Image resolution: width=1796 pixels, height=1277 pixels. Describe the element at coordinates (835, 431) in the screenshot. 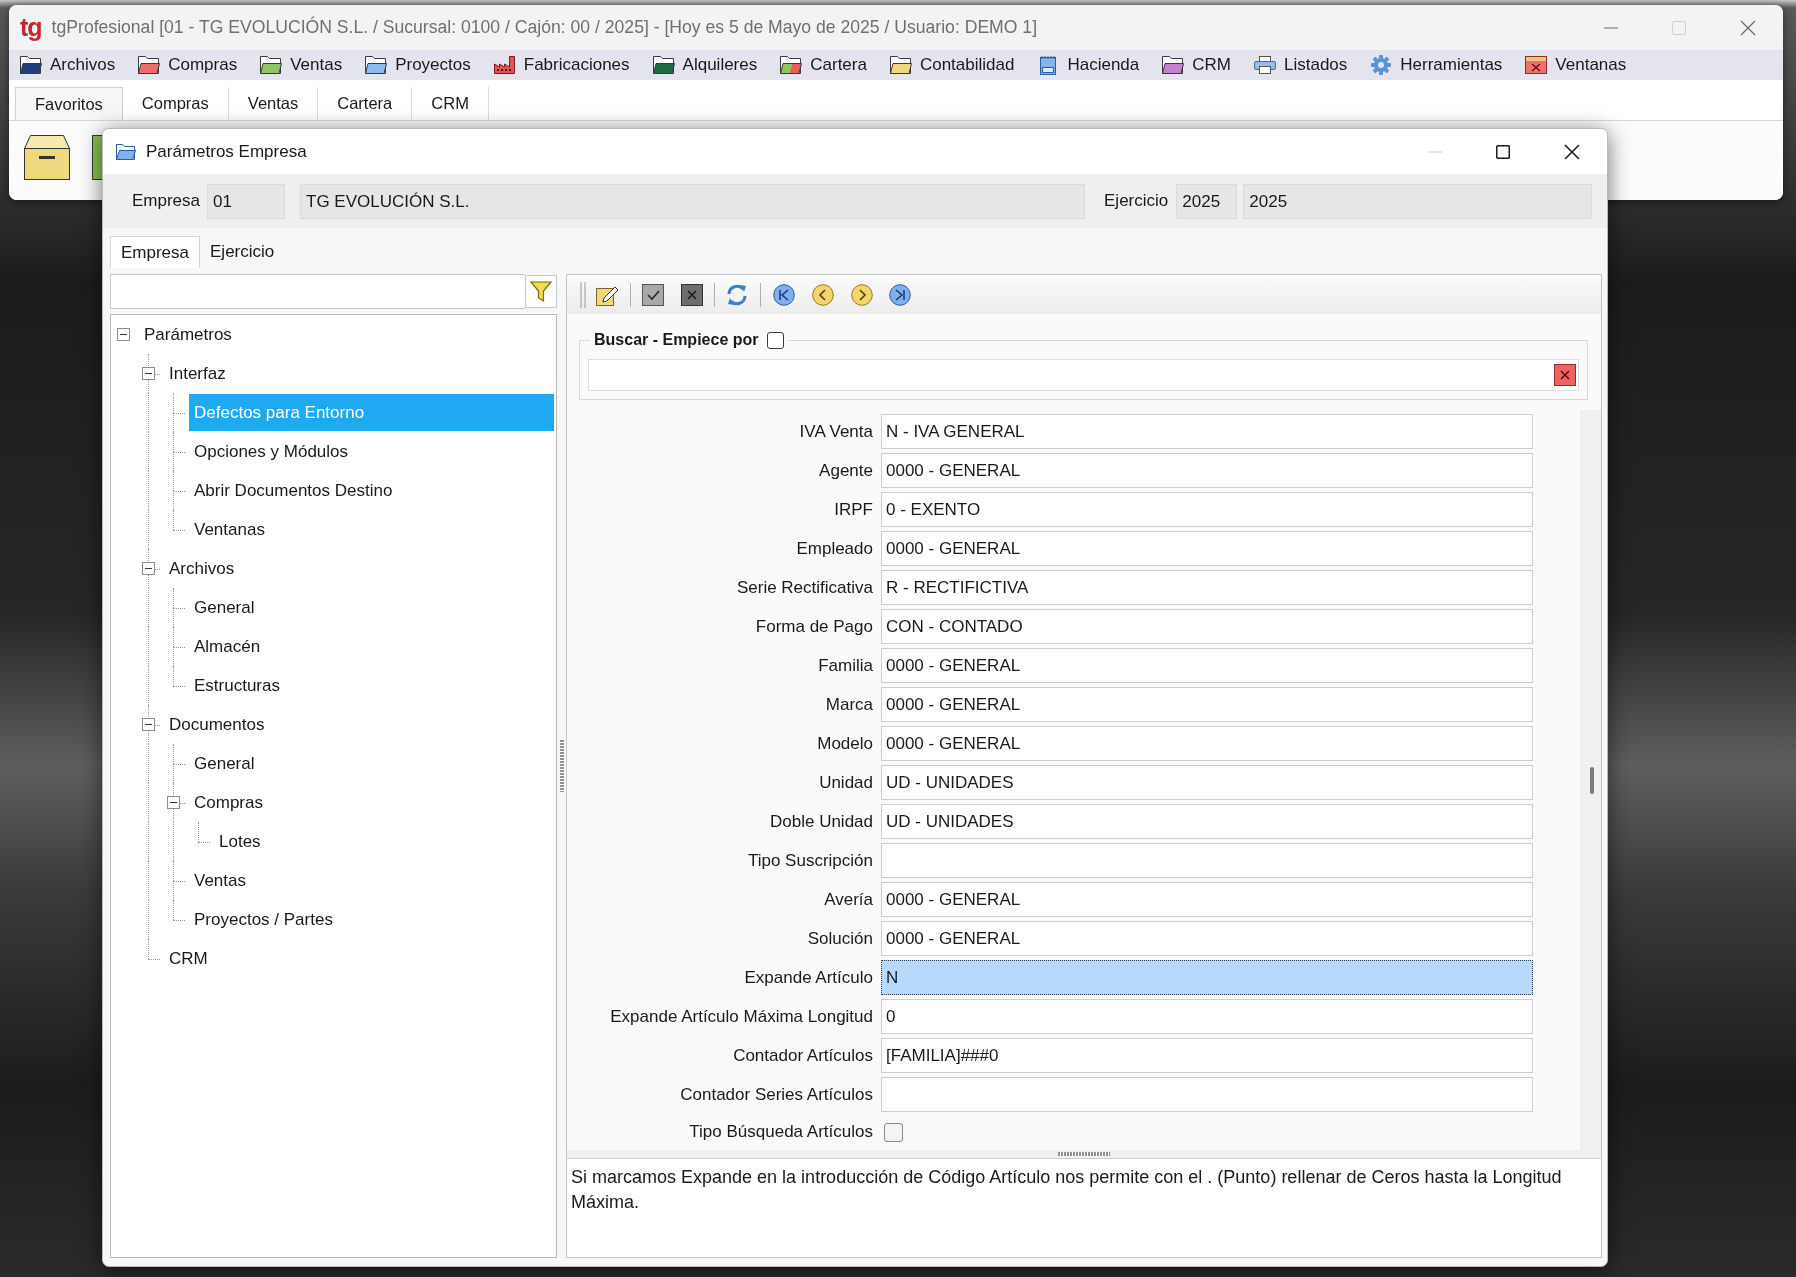

I see `field-label: IVA Venta` at that location.